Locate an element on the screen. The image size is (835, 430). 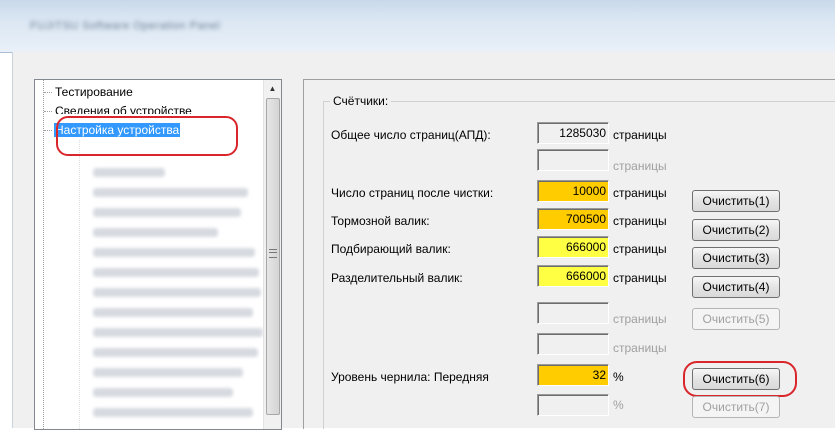
scroll-thumb is located at coordinates (273, 256).